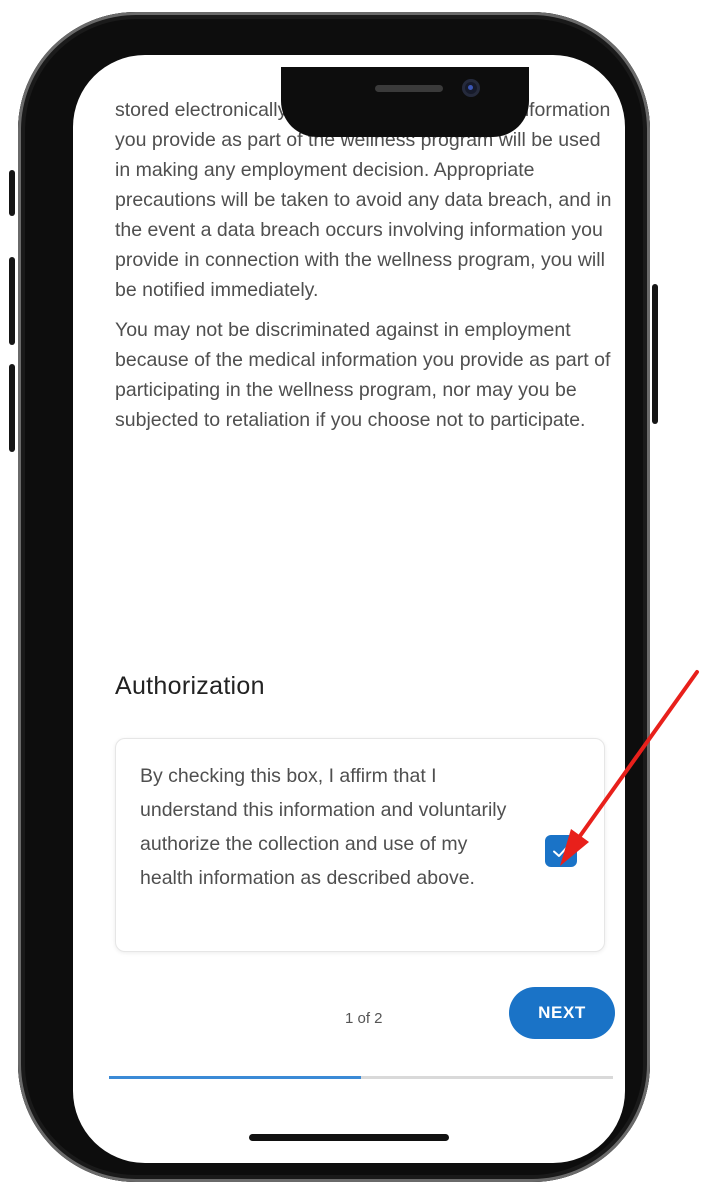 This screenshot has height=1197, width=709. What do you see at coordinates (190, 686) in the screenshot?
I see `section-title-authorization: Authorization` at bounding box center [190, 686].